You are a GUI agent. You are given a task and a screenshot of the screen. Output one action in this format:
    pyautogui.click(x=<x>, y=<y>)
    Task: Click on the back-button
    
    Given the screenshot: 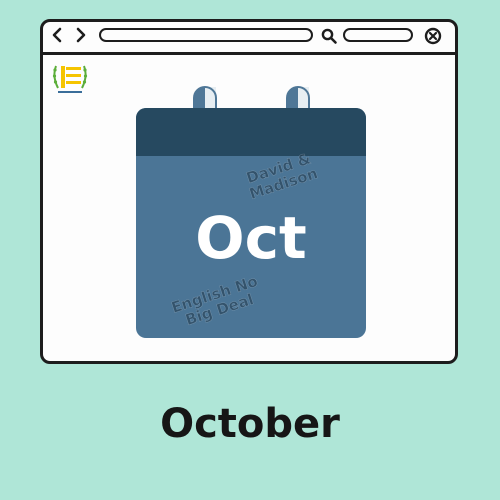 What is the action you would take?
    pyautogui.click(x=57, y=35)
    